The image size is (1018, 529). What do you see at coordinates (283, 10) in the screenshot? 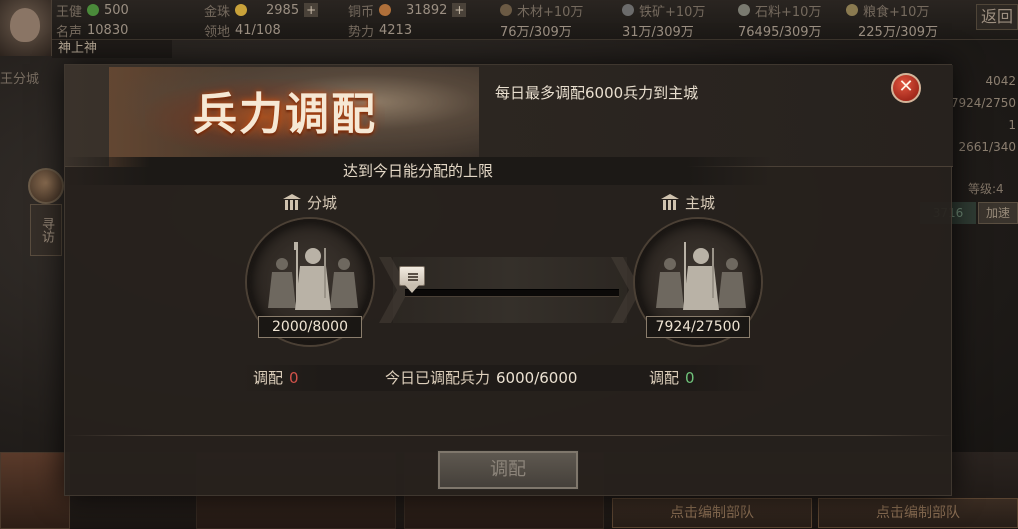
I see `resource-value: 2985` at bounding box center [283, 10].